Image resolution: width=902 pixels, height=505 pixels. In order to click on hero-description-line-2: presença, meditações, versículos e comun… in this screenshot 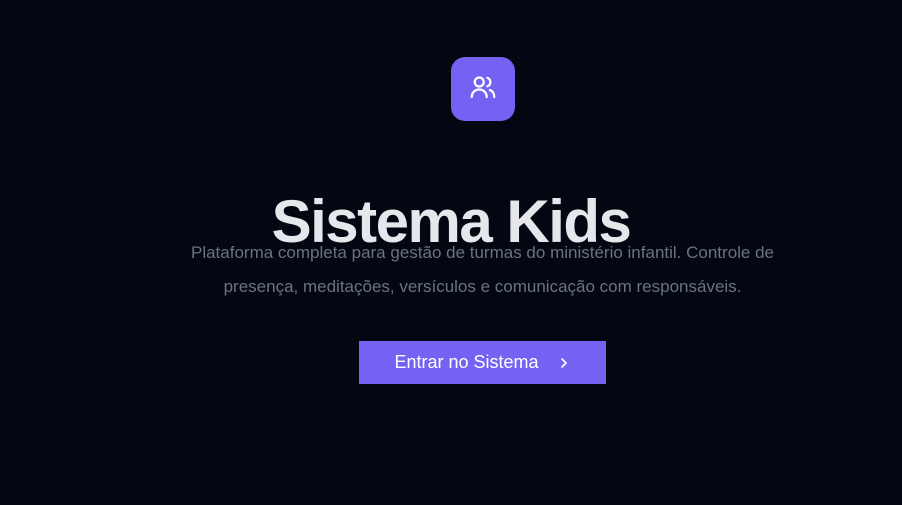, I will do `click(482, 286)`.